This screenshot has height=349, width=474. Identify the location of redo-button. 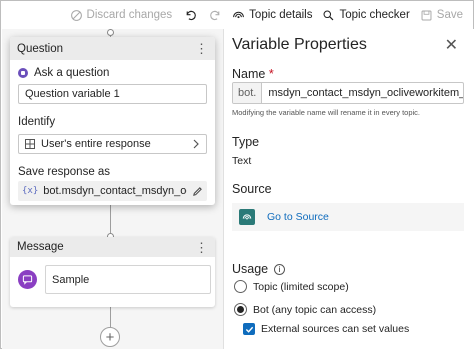
(215, 15).